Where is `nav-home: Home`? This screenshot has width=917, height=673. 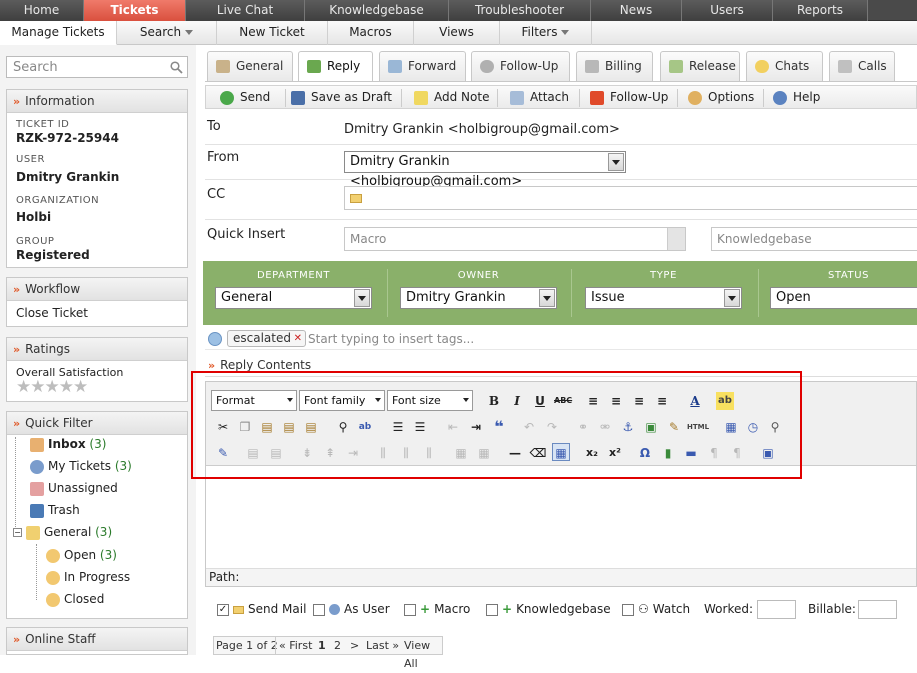 nav-home: Home is located at coordinates (42, 10).